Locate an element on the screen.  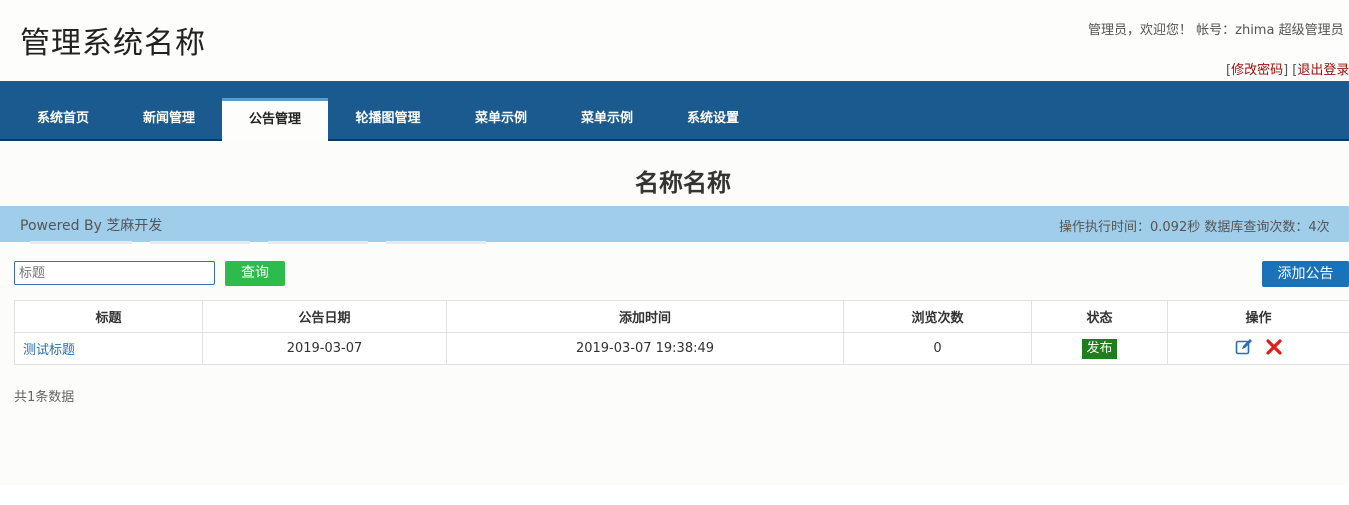
notice-title-link: 测试标题 is located at coordinates (49, 350).